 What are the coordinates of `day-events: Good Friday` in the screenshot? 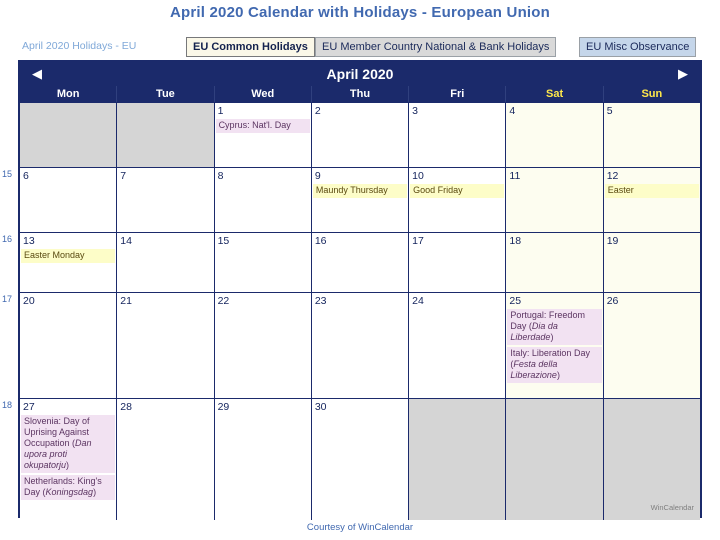 It's located at (457, 190).